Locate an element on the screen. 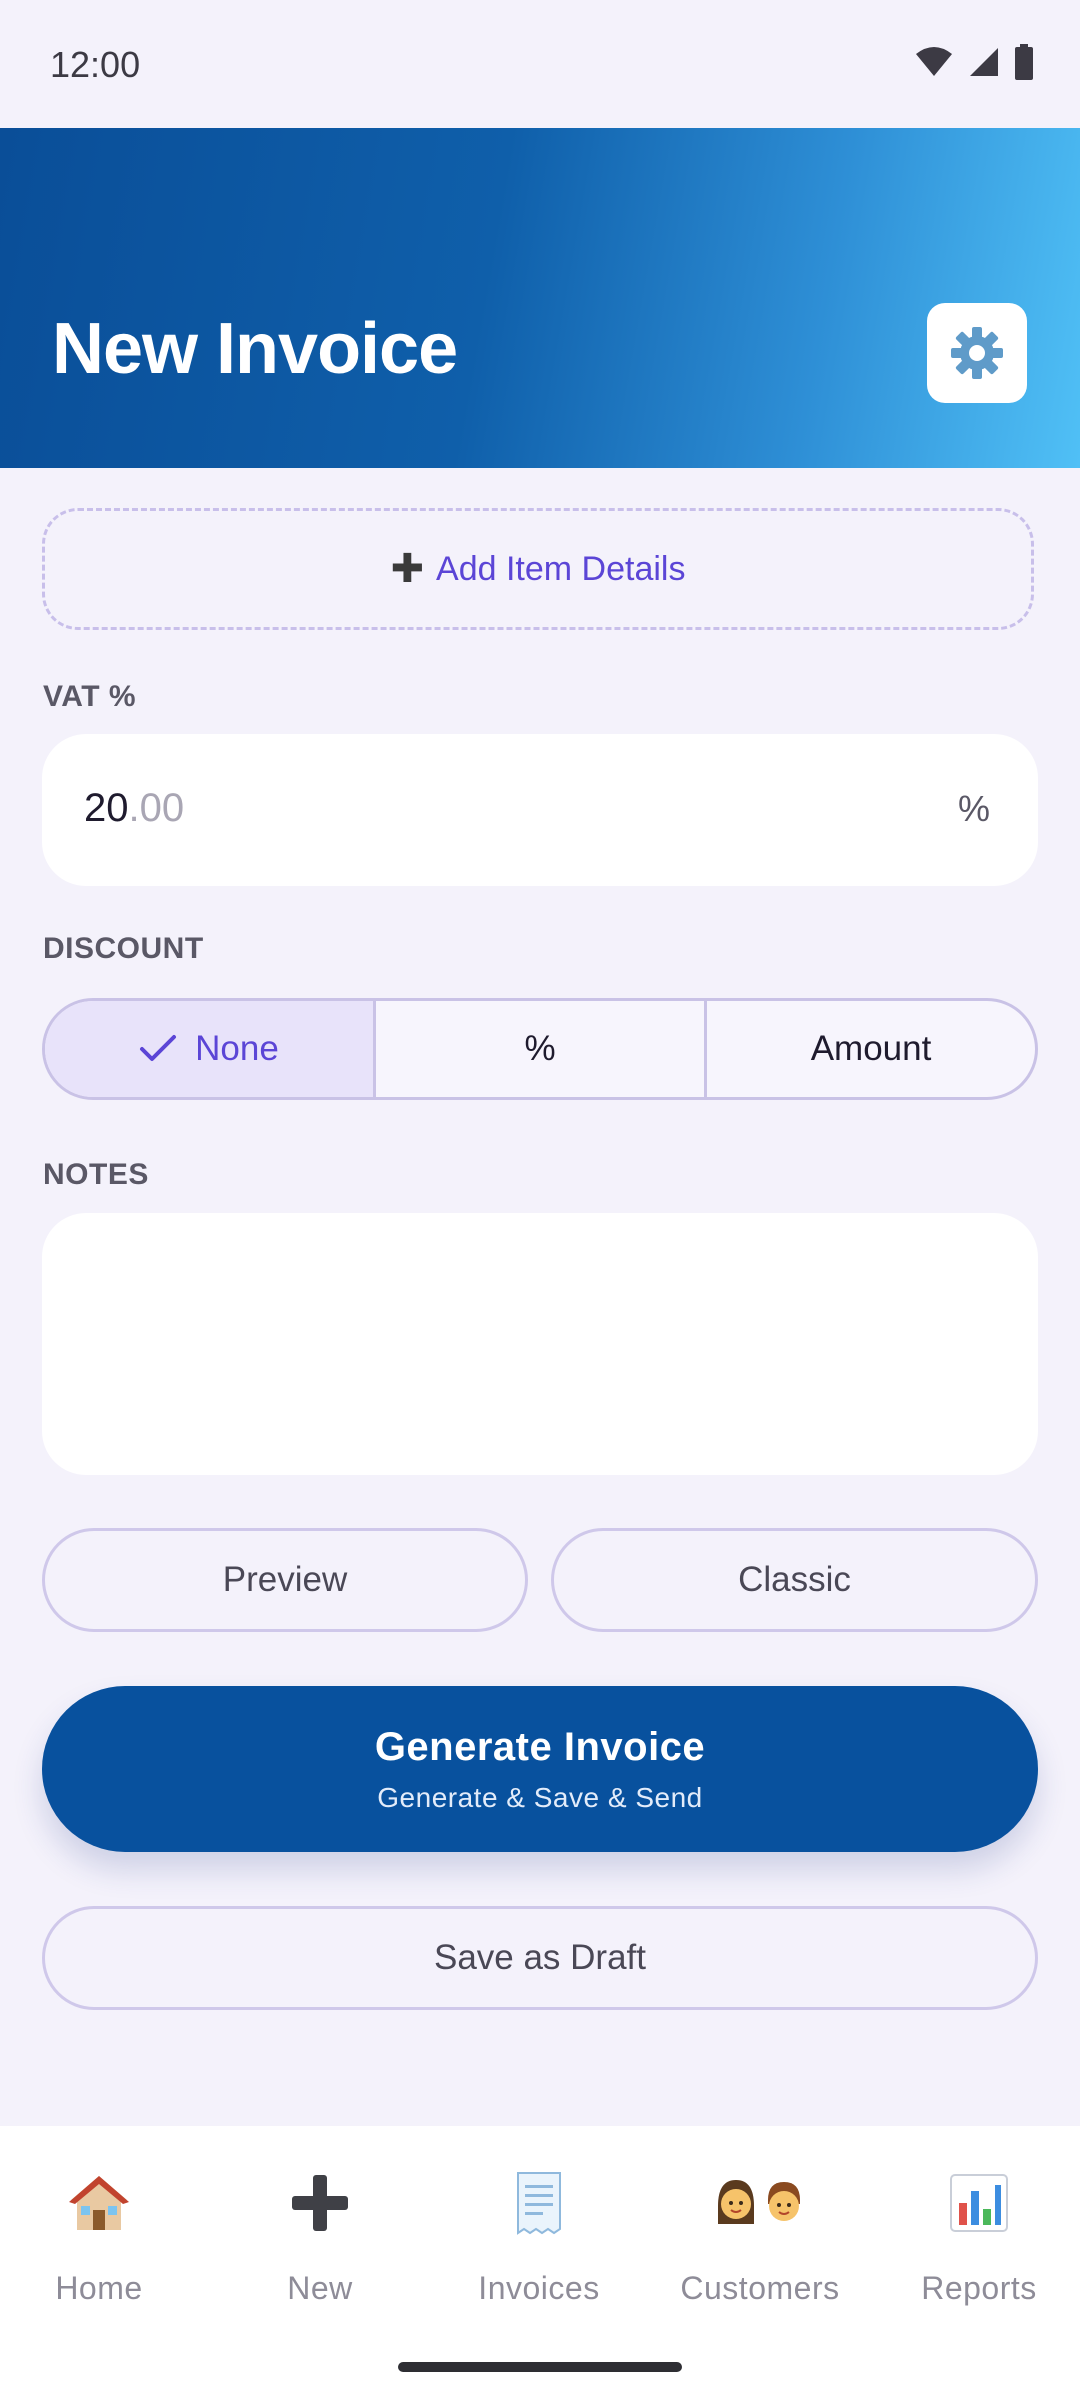 The image size is (1080, 2400). add-item-details-button: ✚ Add Item Details is located at coordinates (538, 569).